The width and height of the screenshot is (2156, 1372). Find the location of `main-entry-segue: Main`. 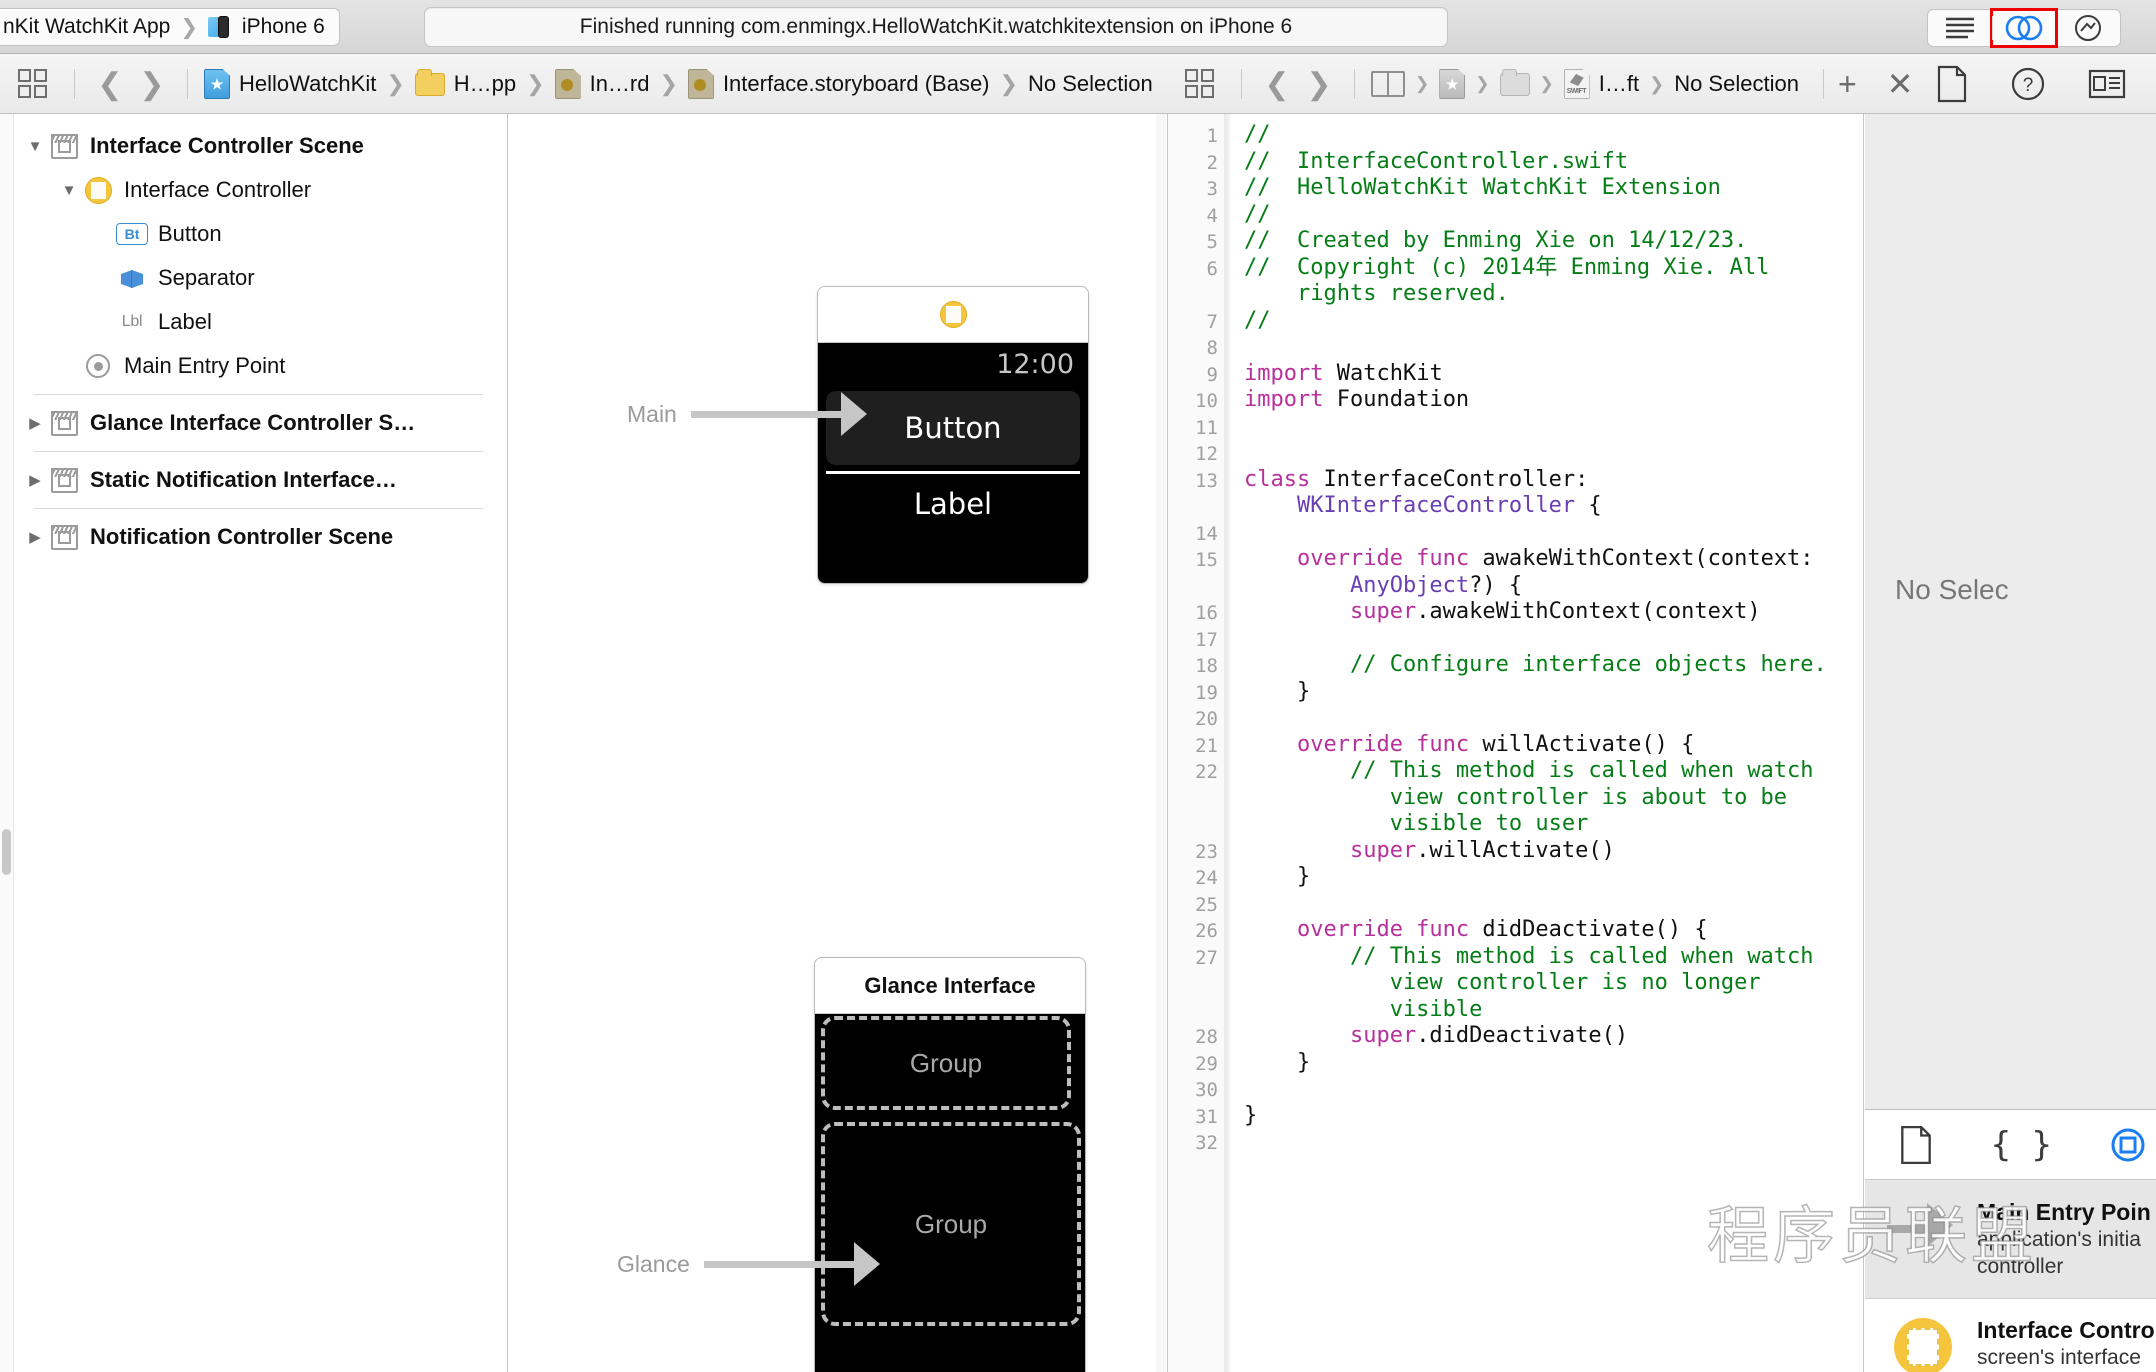

main-entry-segue: Main is located at coordinates (747, 414).